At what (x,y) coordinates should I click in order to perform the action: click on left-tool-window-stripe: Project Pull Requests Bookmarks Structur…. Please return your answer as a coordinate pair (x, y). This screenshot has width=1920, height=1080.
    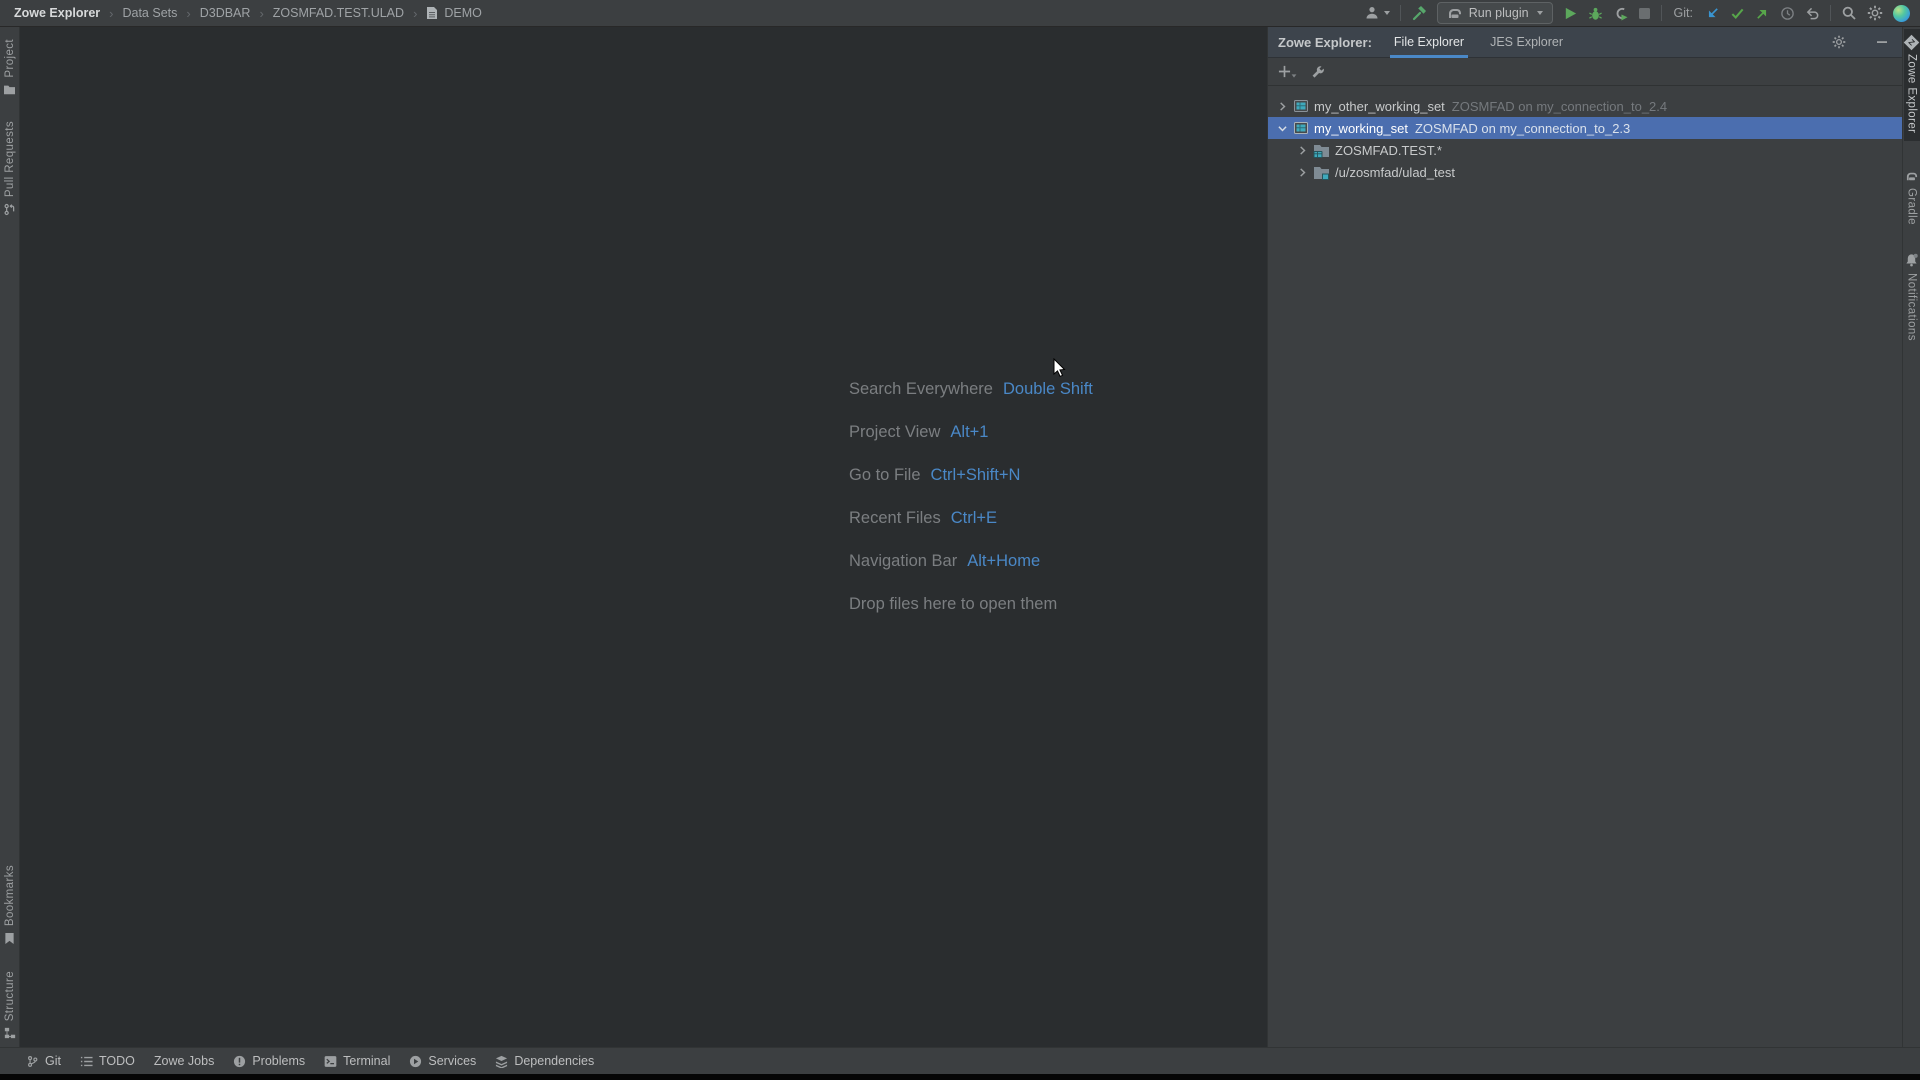
    Looking at the image, I should click on (10, 537).